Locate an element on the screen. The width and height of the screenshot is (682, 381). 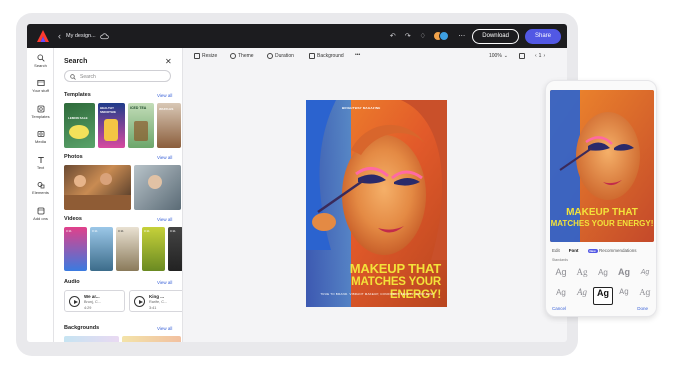
more-tools-button: ••• is located at coordinates (357, 55).